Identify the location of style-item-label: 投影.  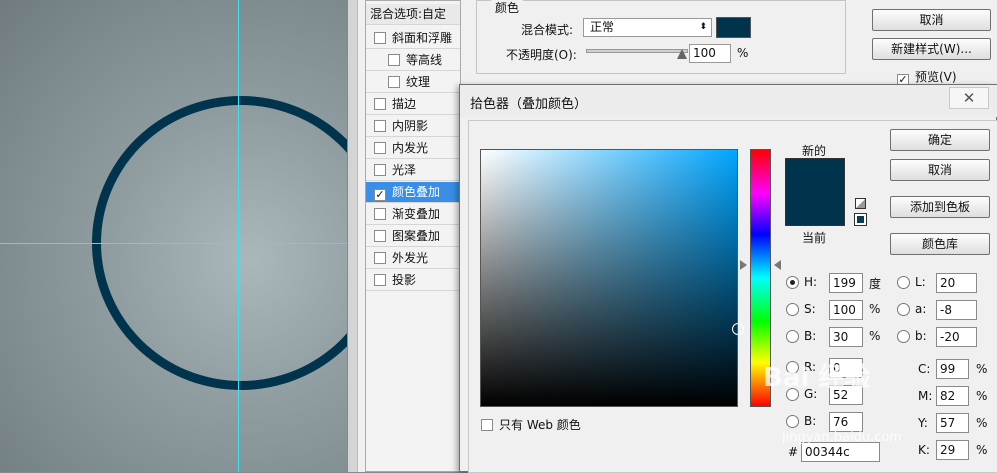
(404, 280).